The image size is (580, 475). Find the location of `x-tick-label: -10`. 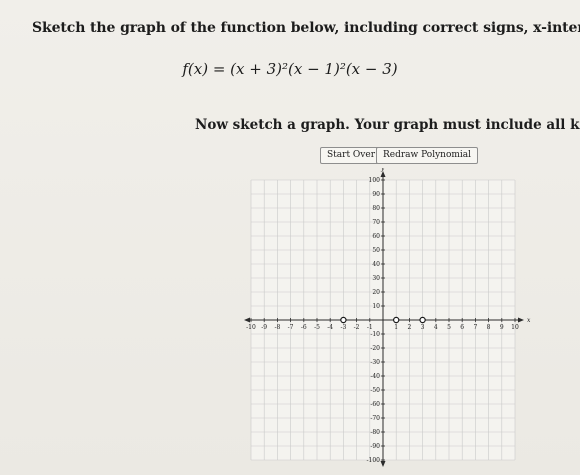

x-tick-label: -10 is located at coordinates (251, 327).